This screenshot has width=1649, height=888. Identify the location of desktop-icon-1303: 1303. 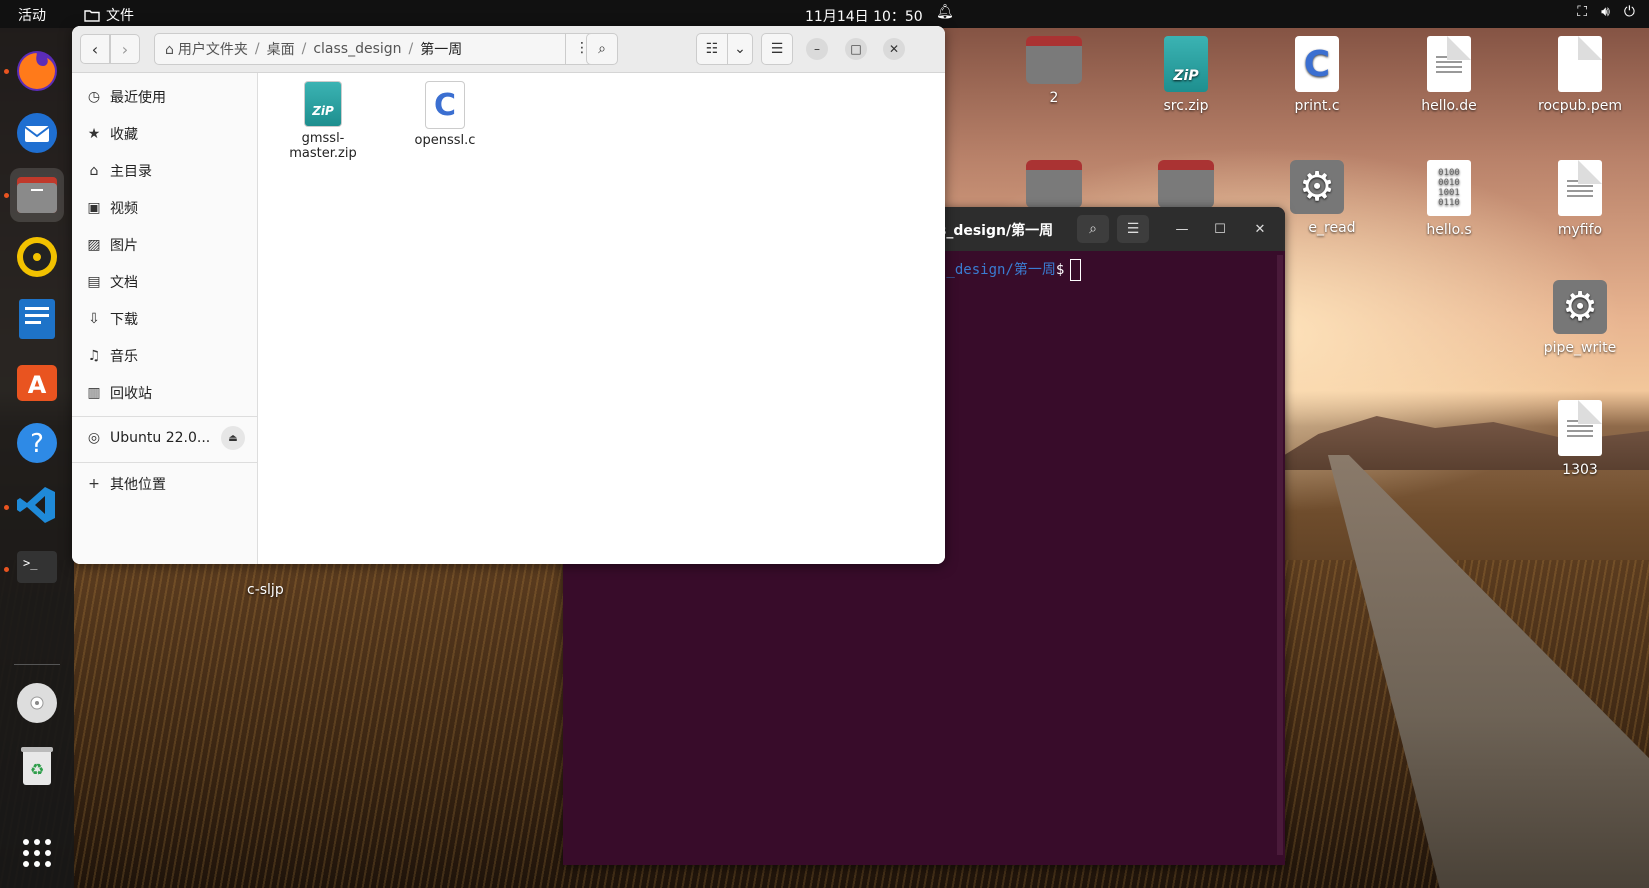
(1580, 439).